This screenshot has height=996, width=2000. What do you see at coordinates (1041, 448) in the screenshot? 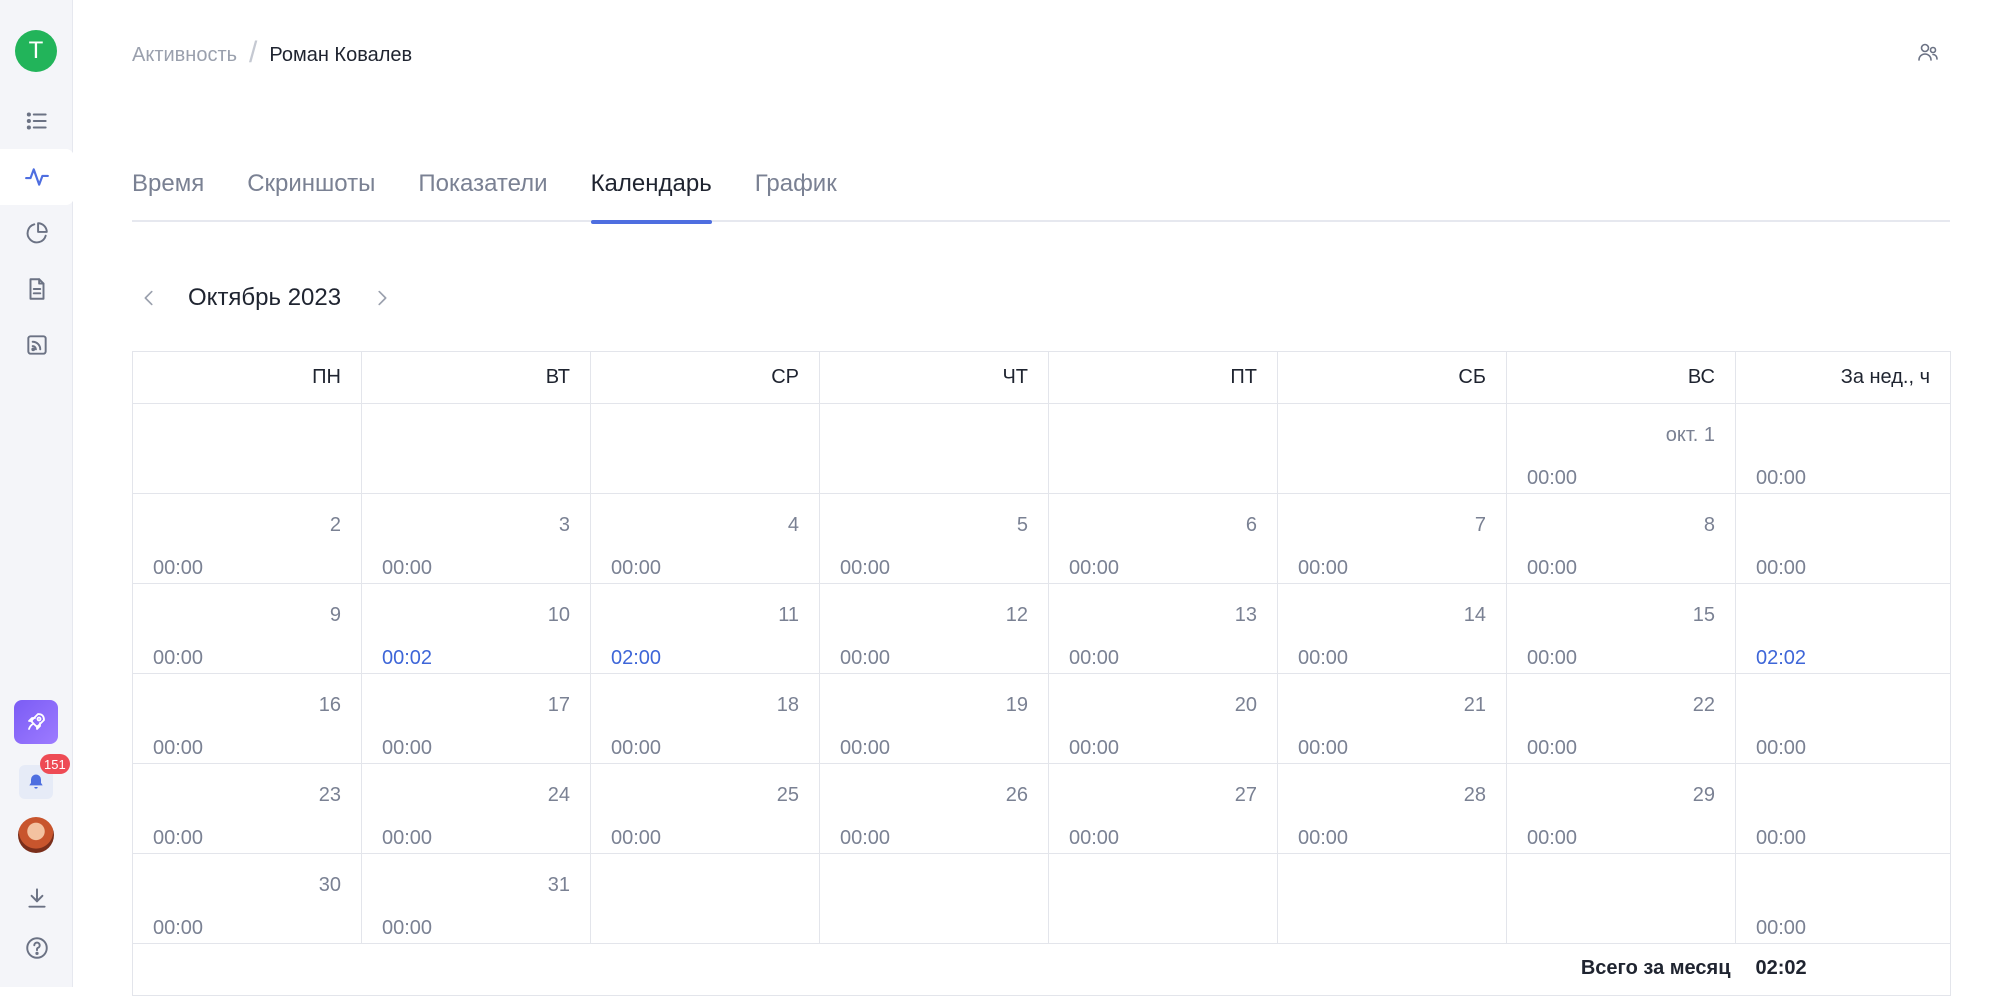
I see `calendar-week-row: окт. 1 00:00 00:00` at bounding box center [1041, 448].